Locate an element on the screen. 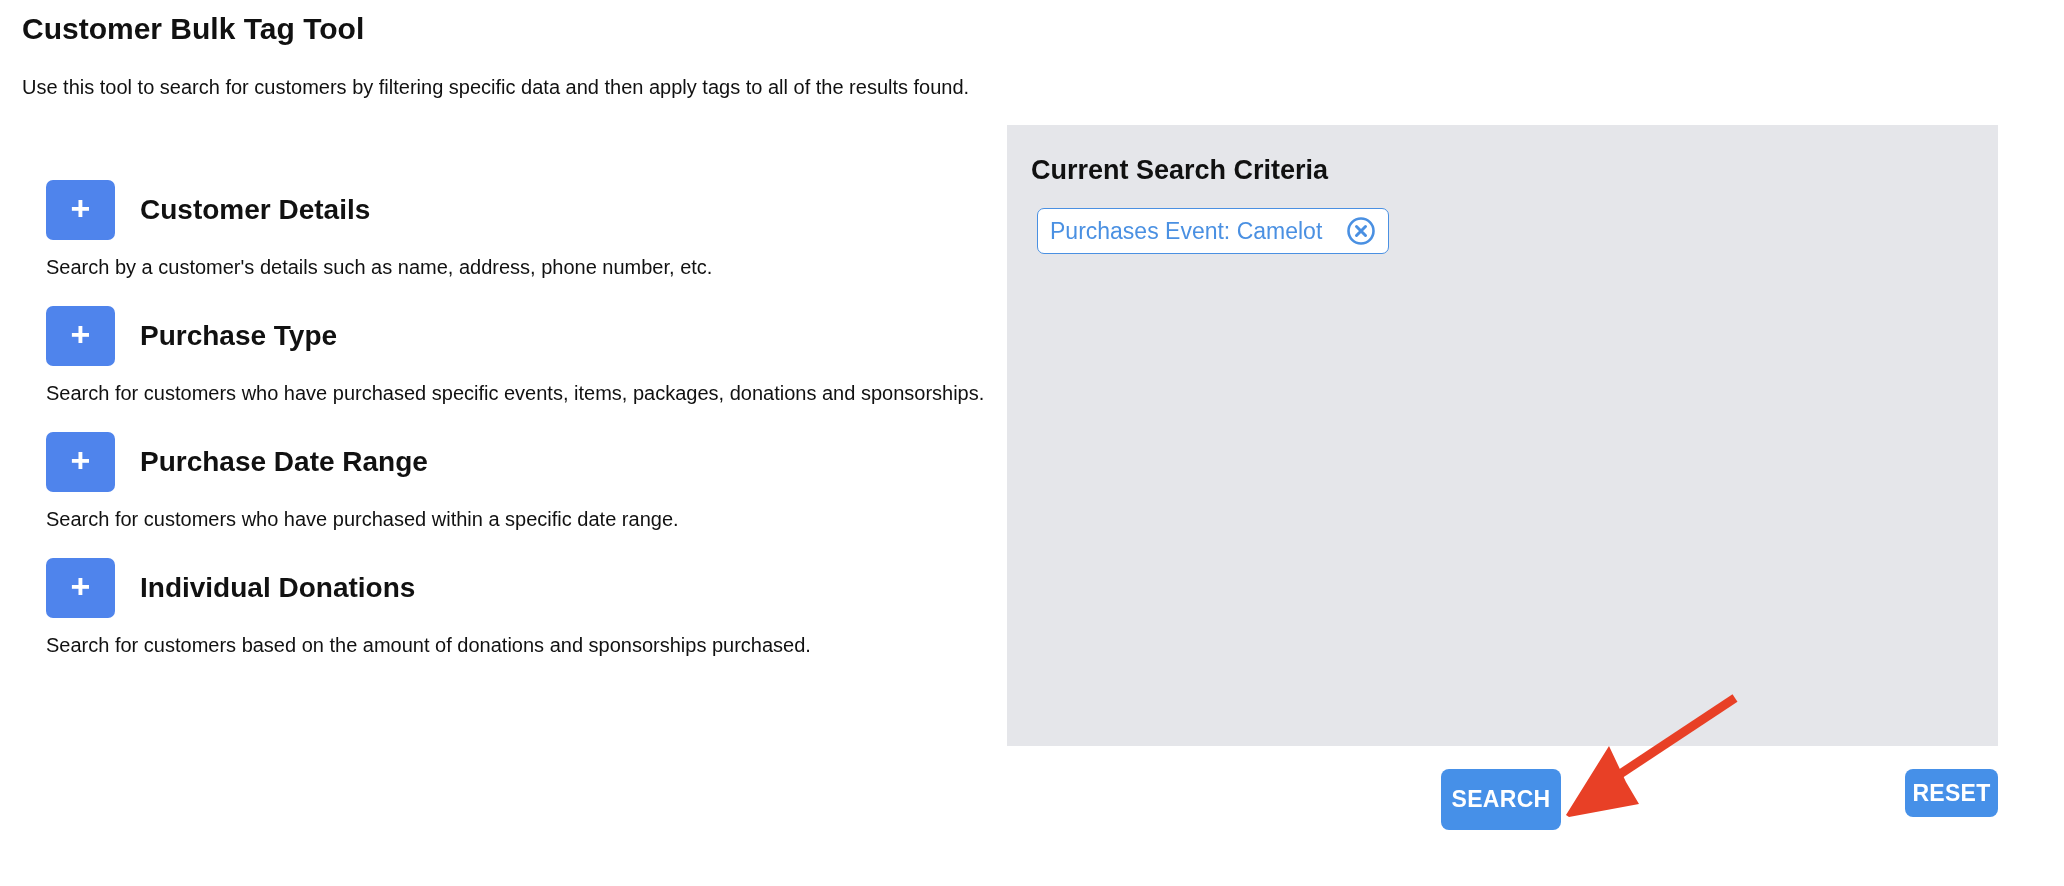 The image size is (2064, 886). section-heading: Purchase Type is located at coordinates (239, 336).